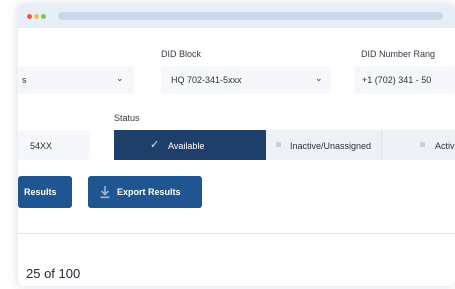 This screenshot has width=455, height=289. I want to click on did-block-select: HQ 702-341-5xxx ⌄, so click(246, 80).